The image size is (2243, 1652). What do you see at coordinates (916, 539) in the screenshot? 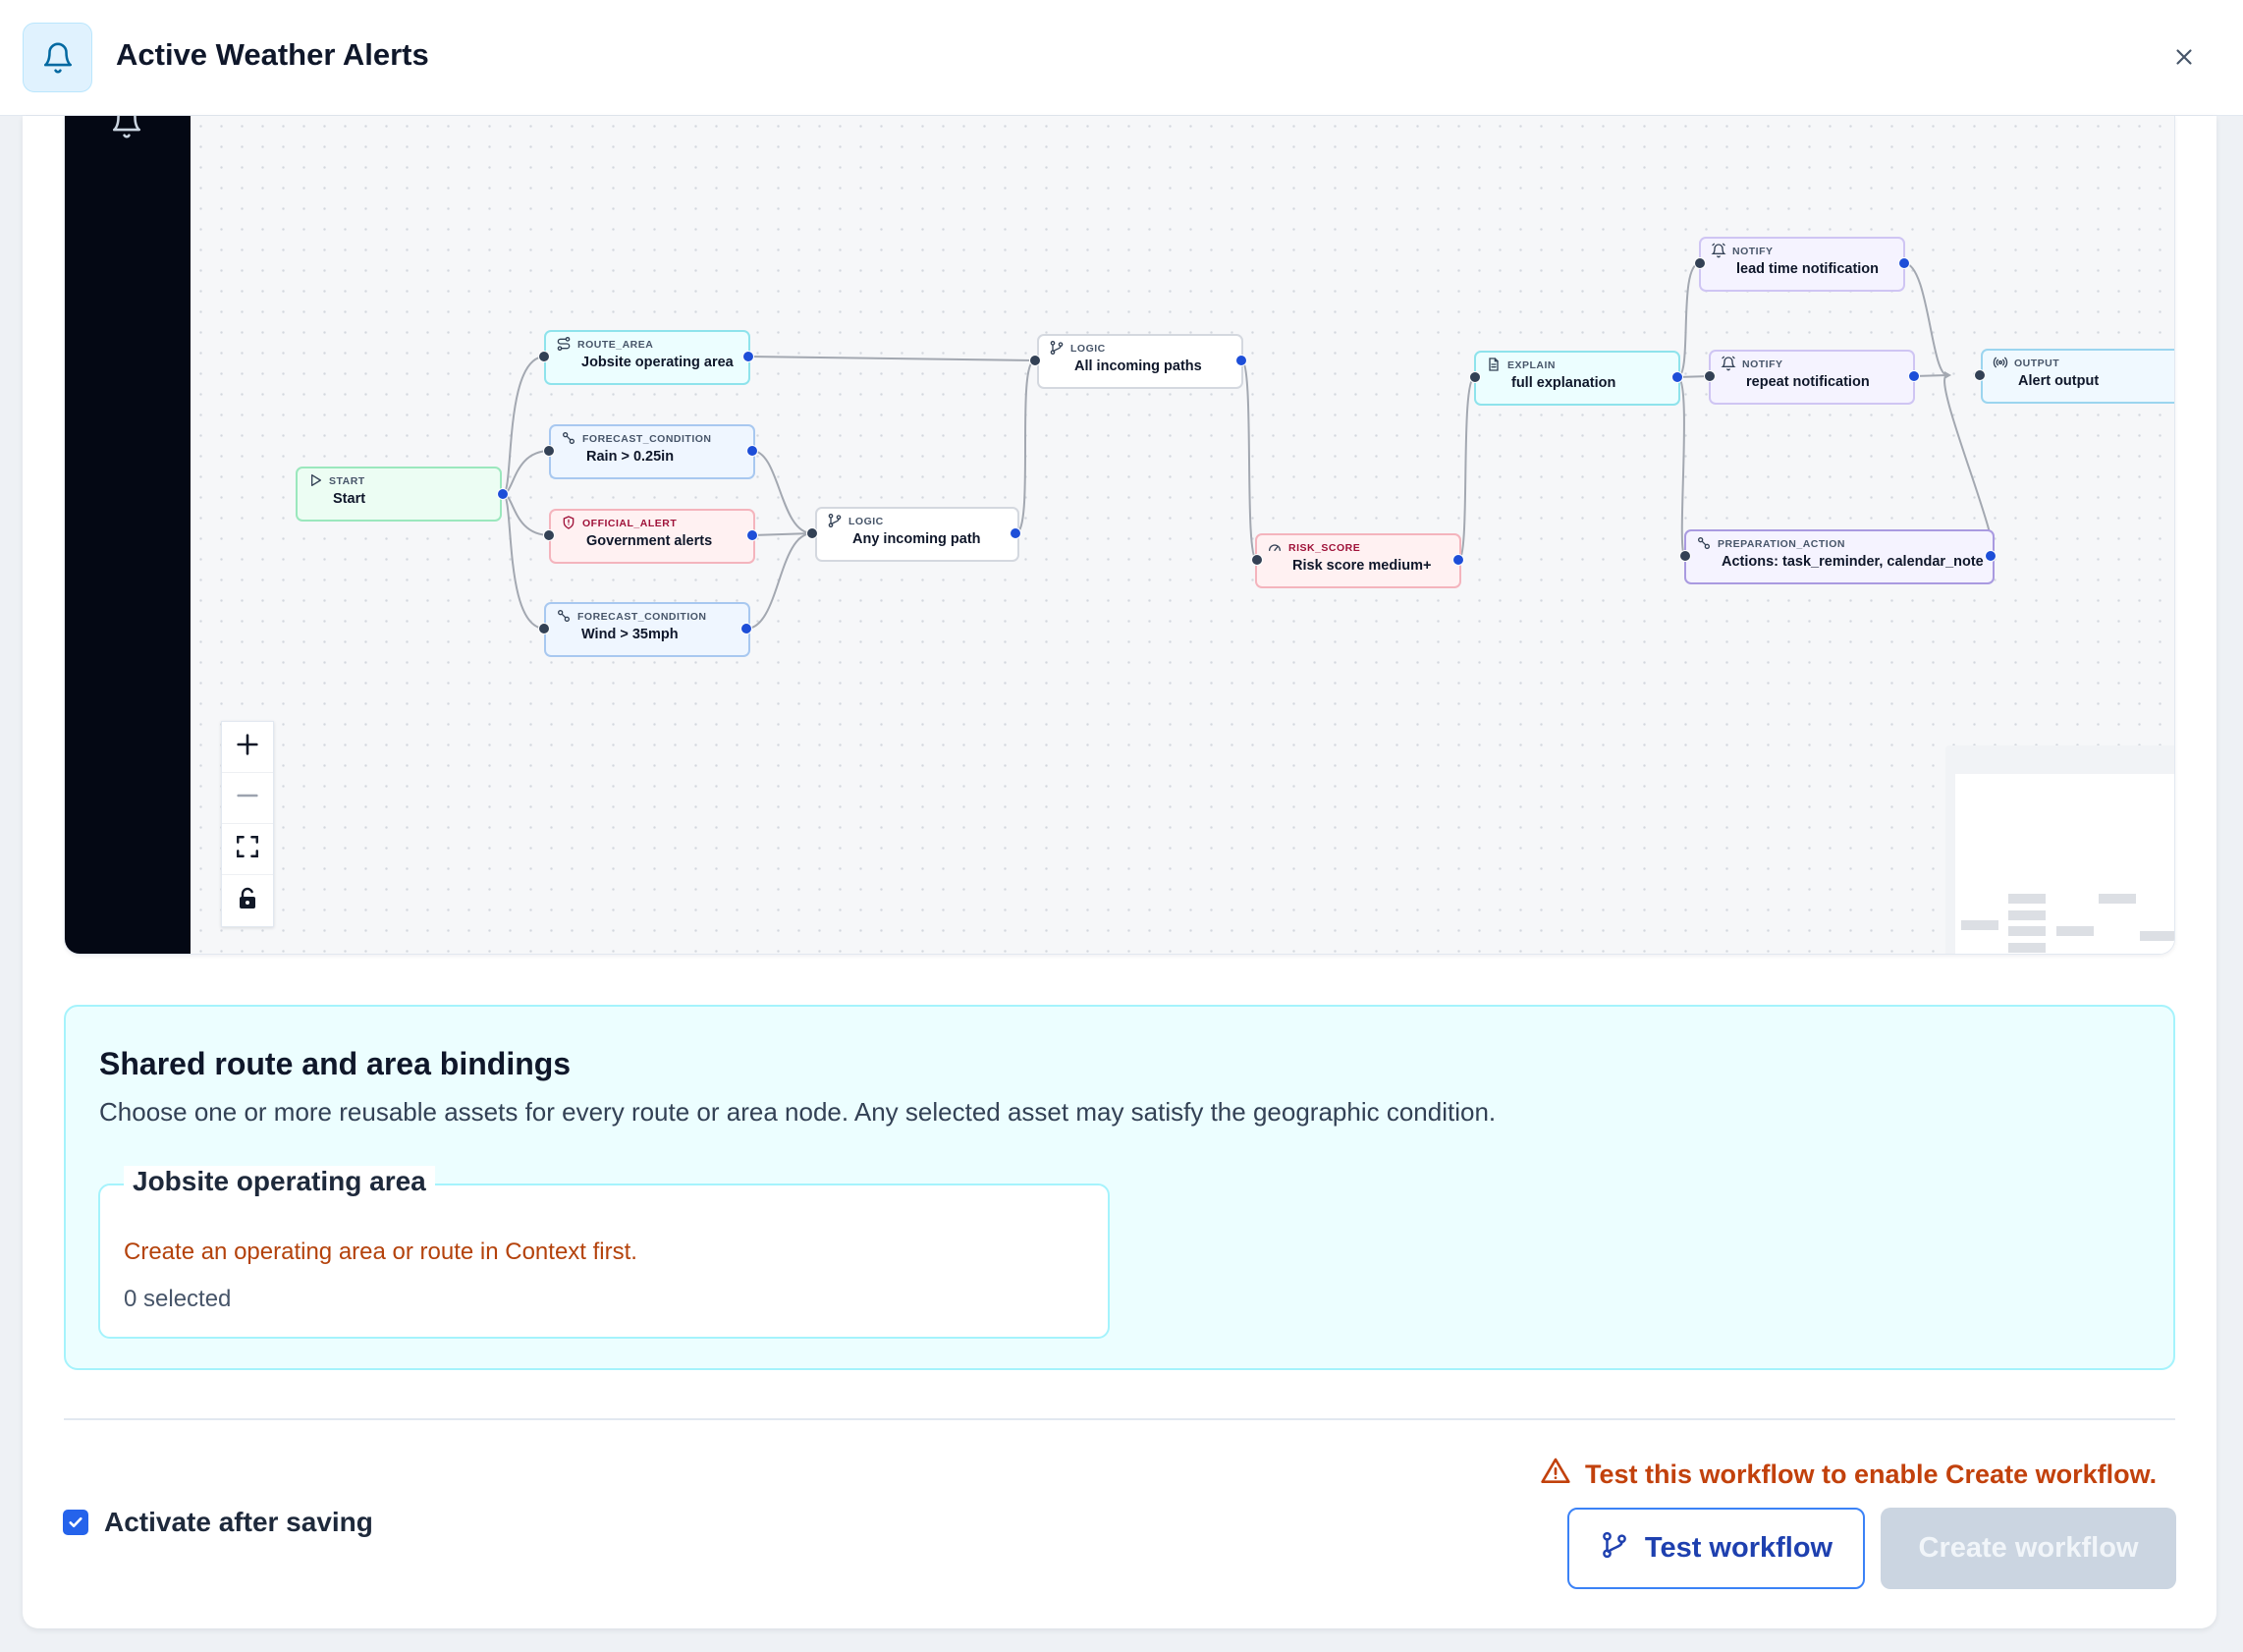
I see `node-label: Any incoming path` at bounding box center [916, 539].